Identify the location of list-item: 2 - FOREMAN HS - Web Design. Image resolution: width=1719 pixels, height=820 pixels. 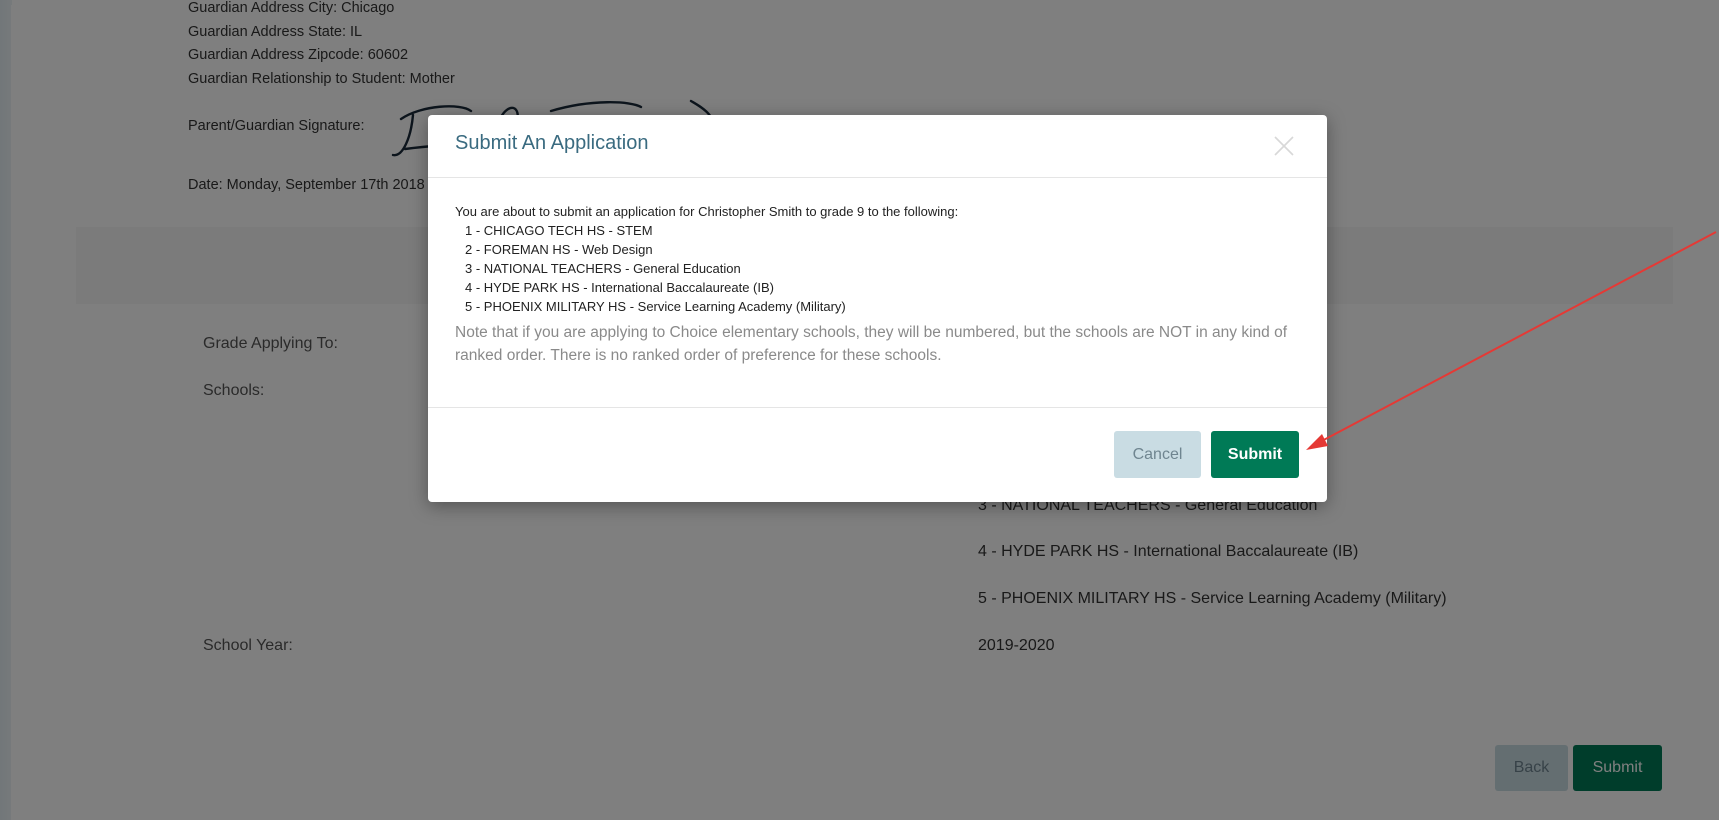
(559, 249).